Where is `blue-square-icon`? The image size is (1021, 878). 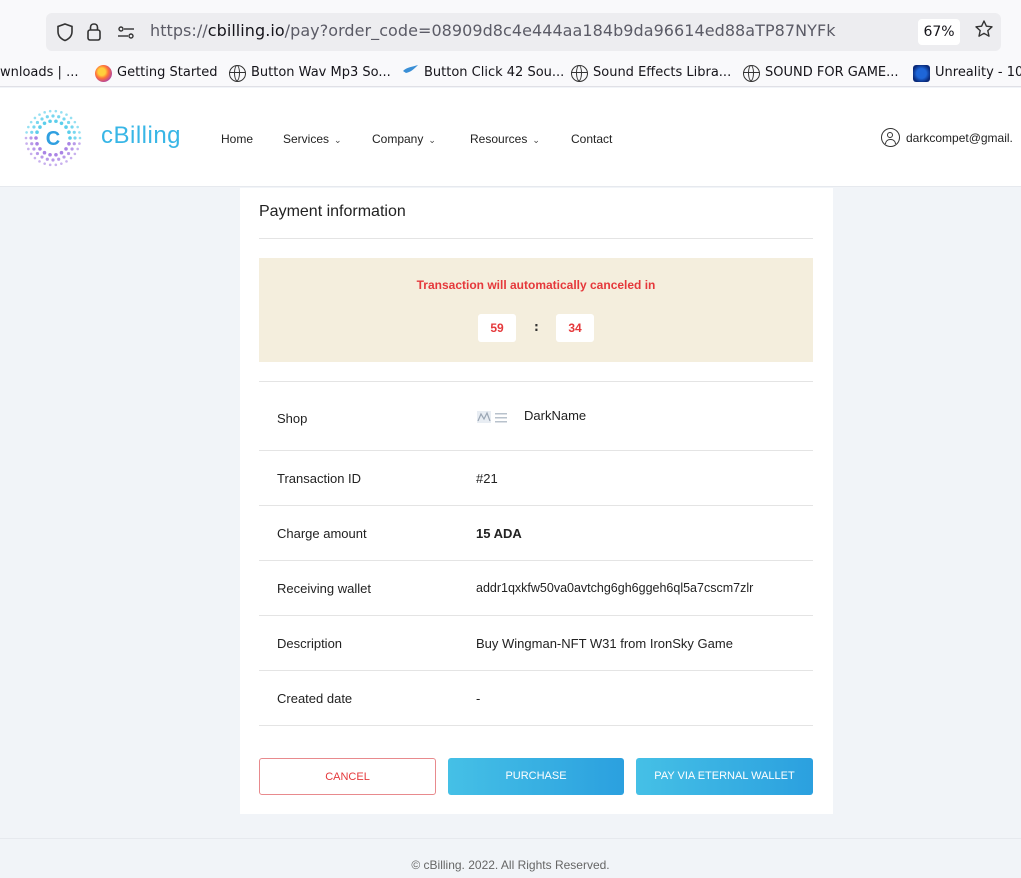 blue-square-icon is located at coordinates (921, 73).